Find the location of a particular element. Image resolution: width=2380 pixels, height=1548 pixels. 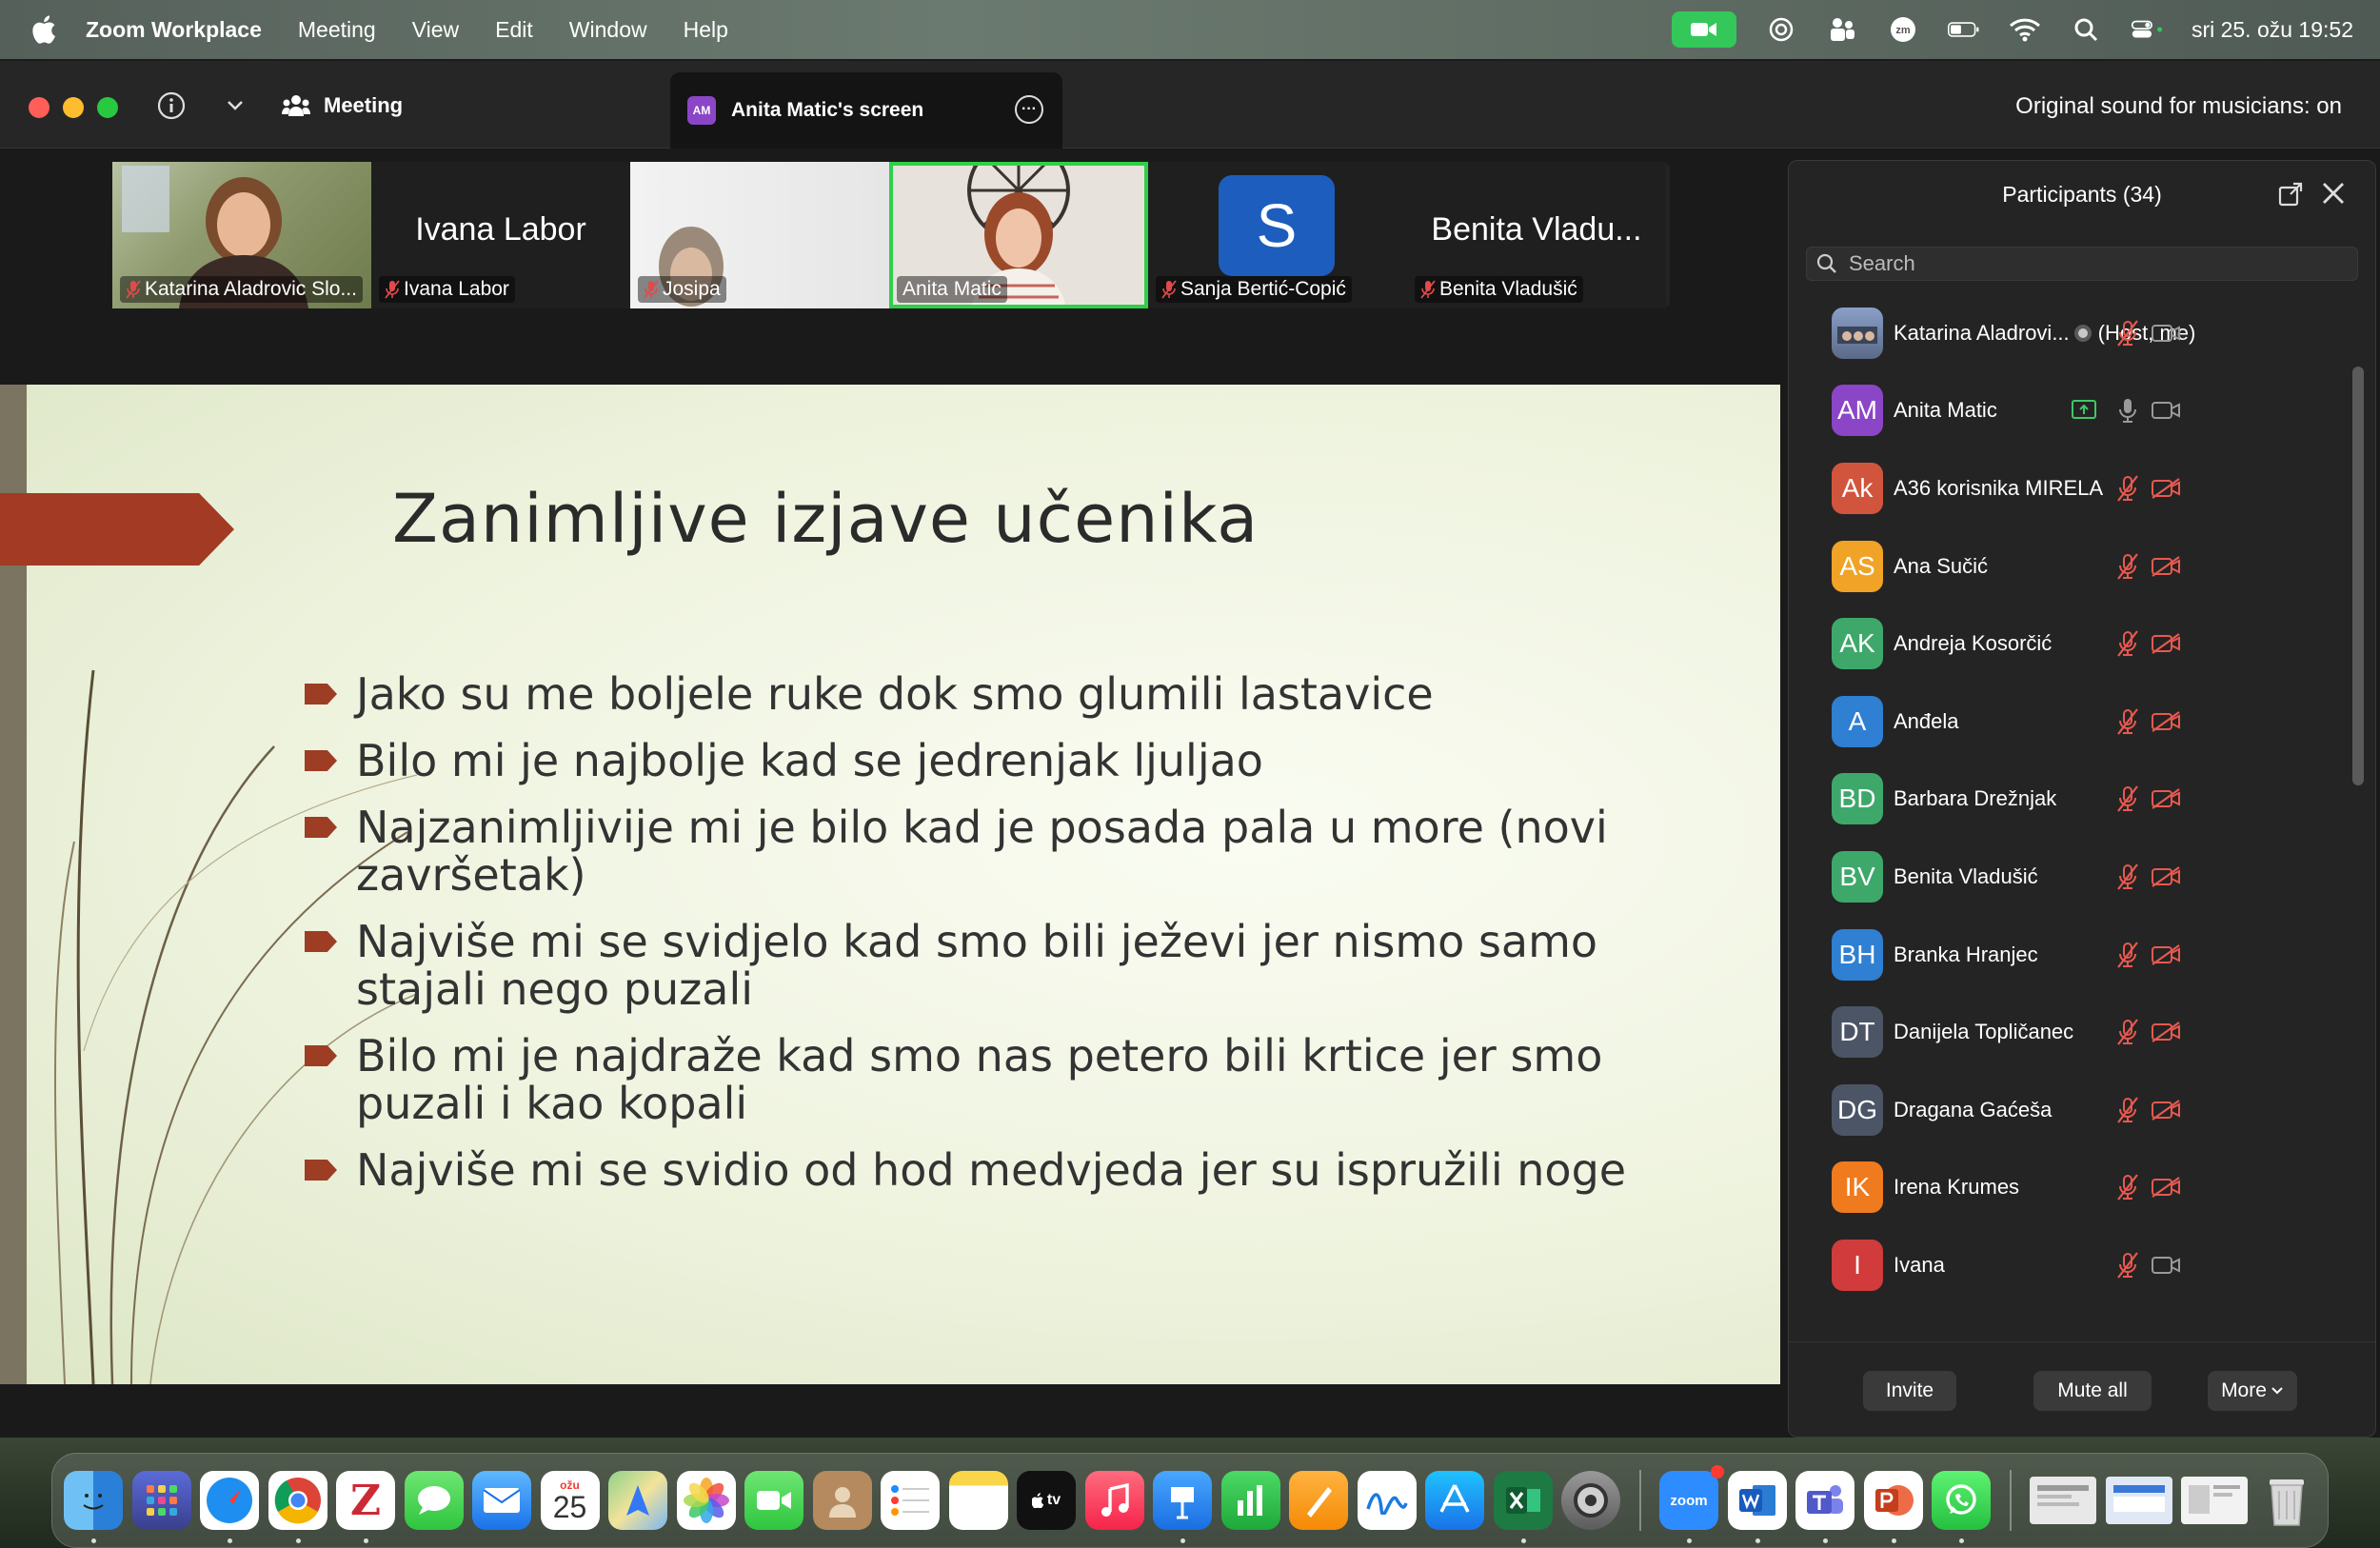

participants-search is located at coordinates (2082, 264).